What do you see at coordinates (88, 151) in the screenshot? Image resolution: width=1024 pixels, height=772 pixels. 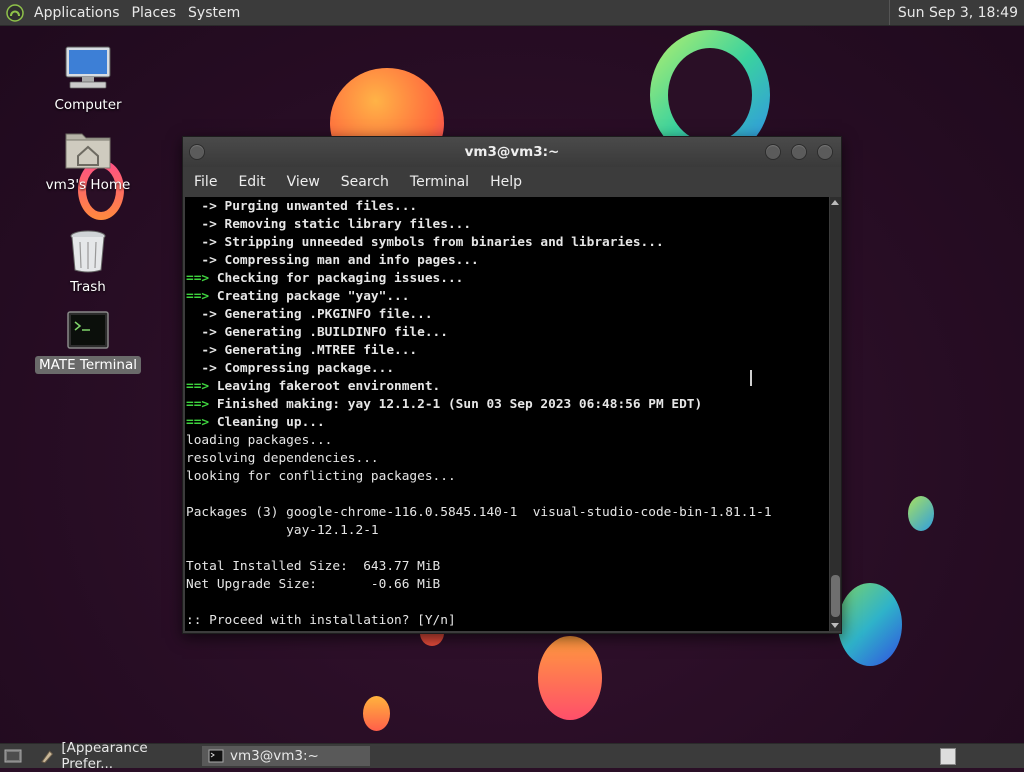 I see `home-folder-icon` at bounding box center [88, 151].